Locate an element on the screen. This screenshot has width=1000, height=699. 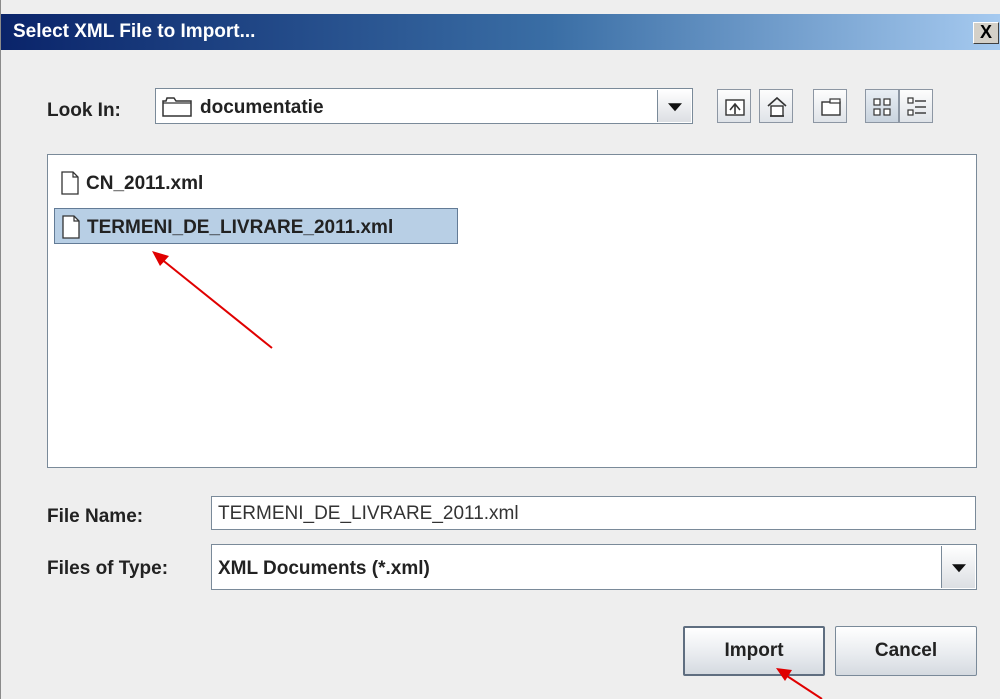
file-item-termeni-de-livrare-2011: TERMENI_DE_LIVRARE_2011.xml is located at coordinates (256, 226).